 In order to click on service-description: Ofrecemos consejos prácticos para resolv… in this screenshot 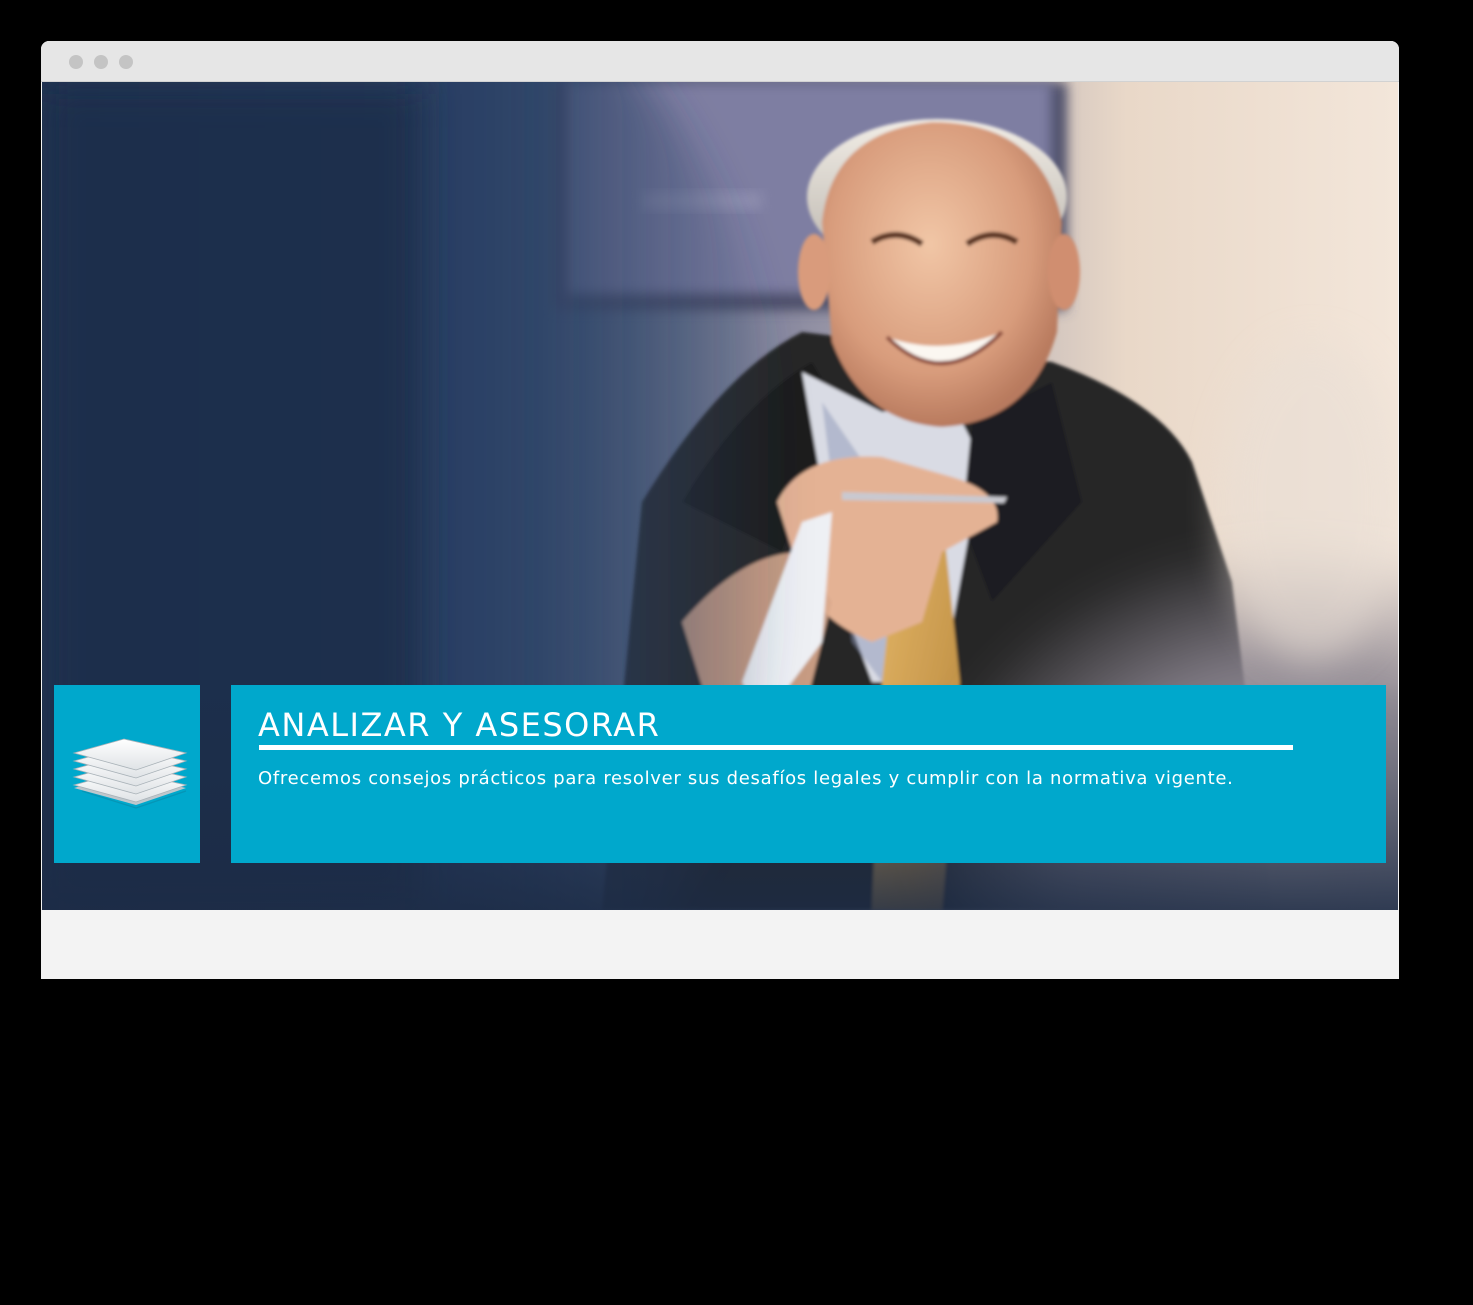, I will do `click(746, 778)`.